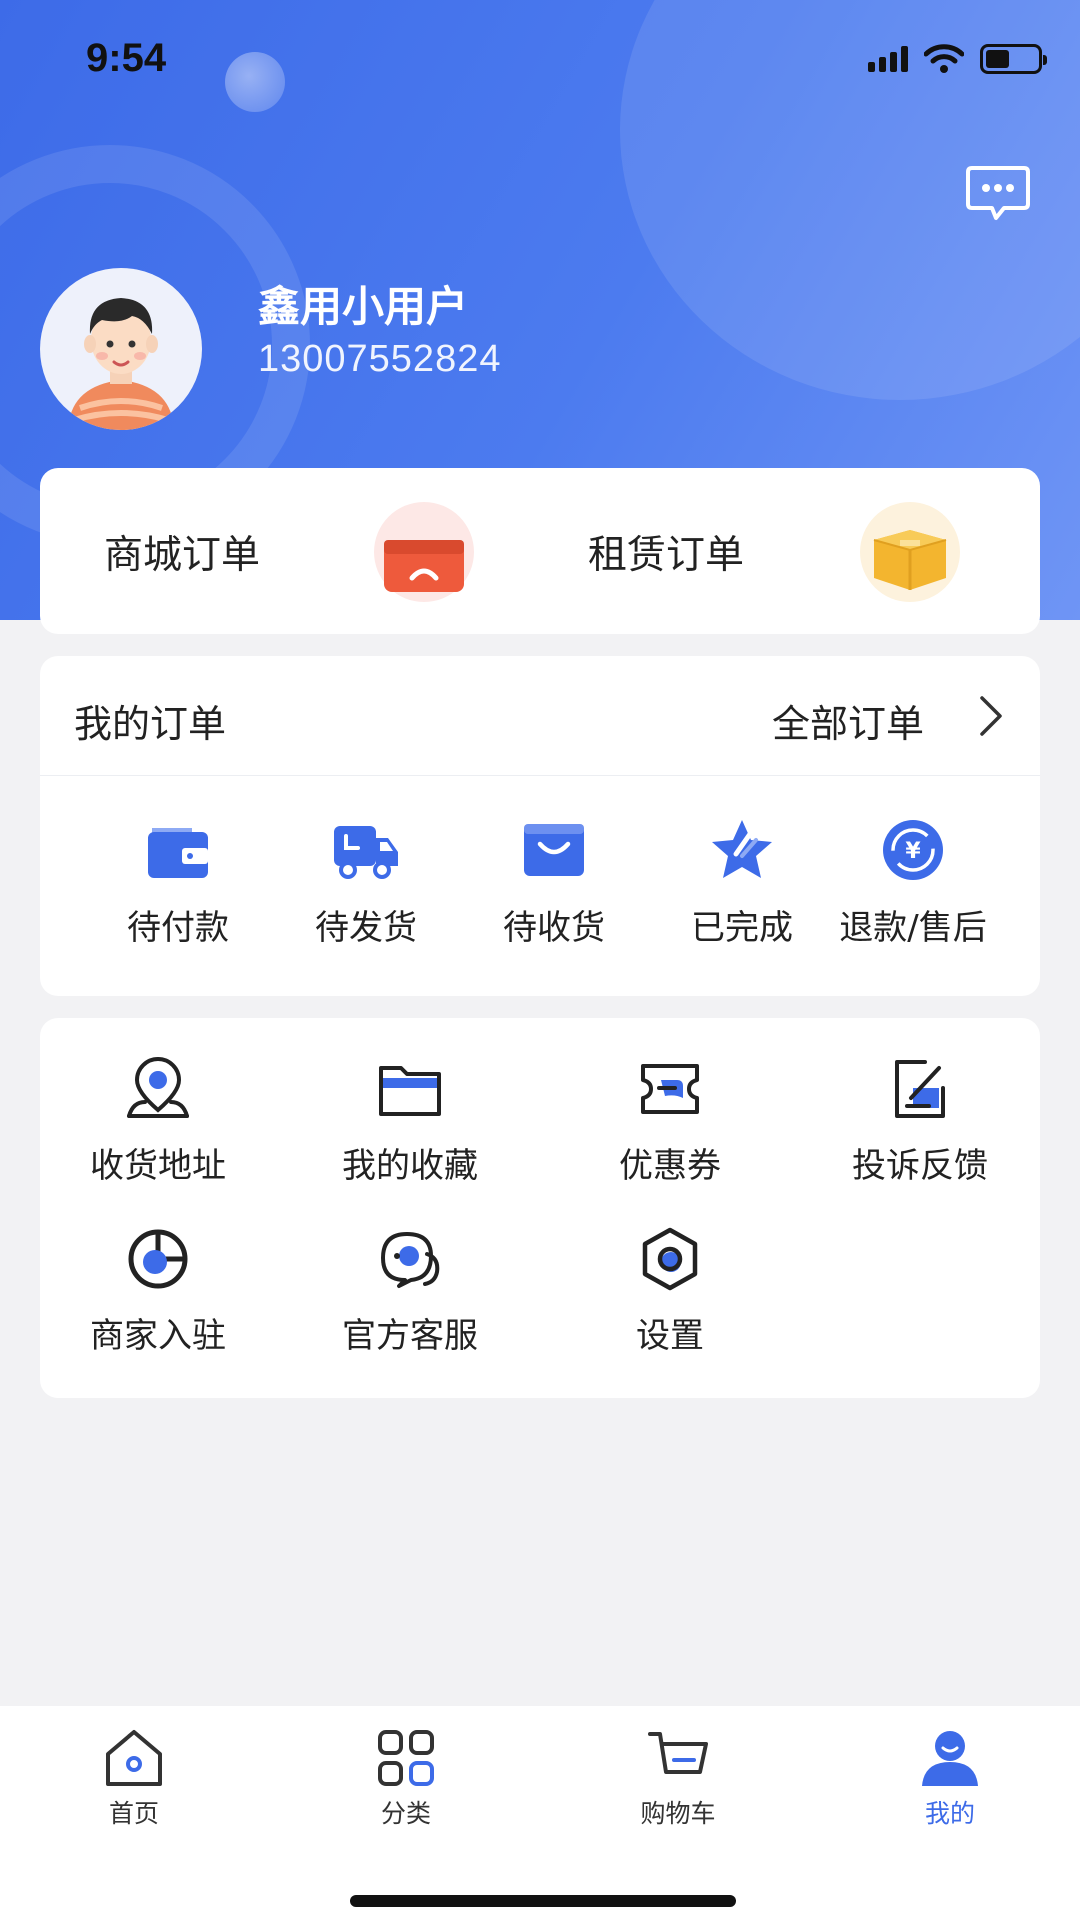  I want to click on my-orders-header: 我的订单 全部订单, so click(540, 716).